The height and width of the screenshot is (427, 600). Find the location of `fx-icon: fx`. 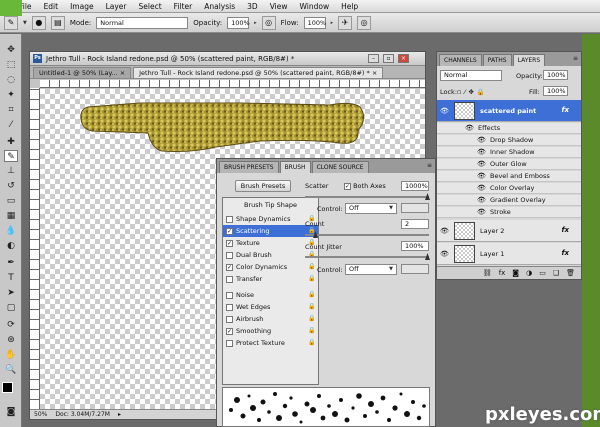

fx-icon: fx is located at coordinates (565, 110).